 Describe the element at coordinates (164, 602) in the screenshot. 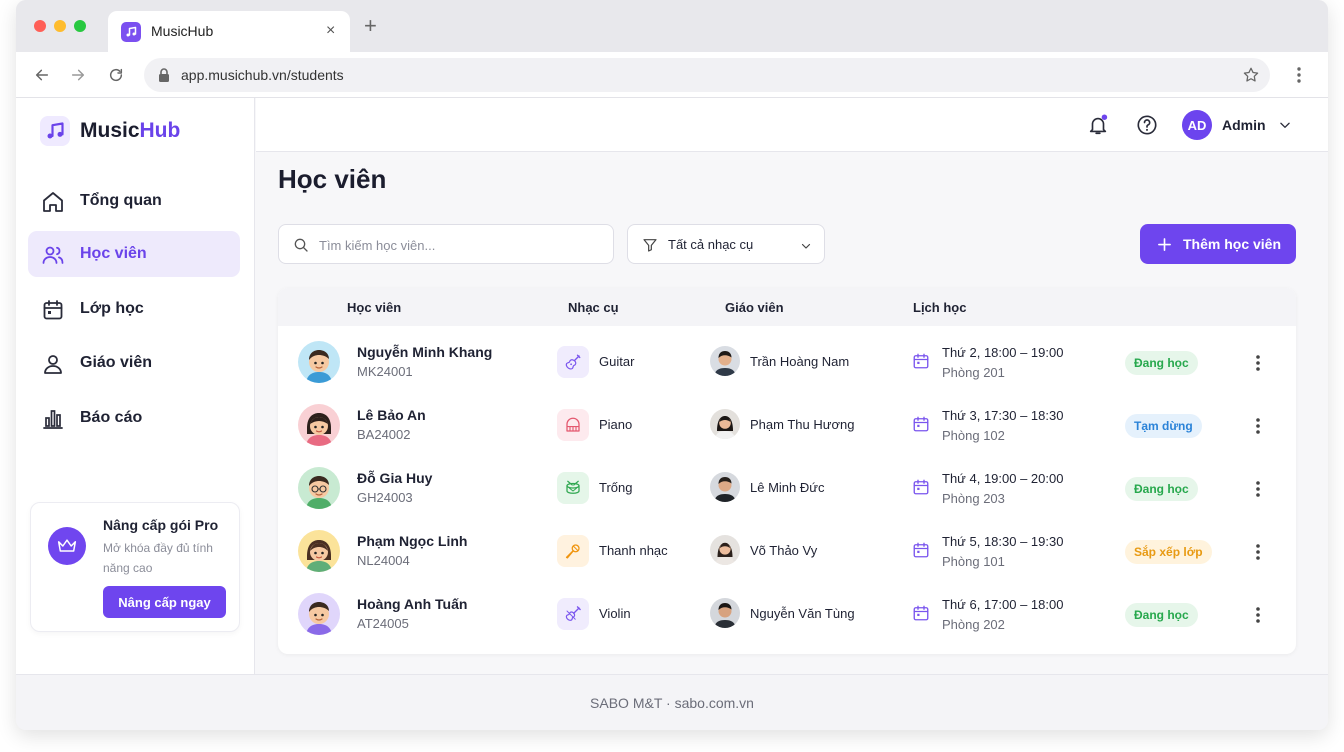

I see `upgrade-button: Nâng cấp ngay` at that location.